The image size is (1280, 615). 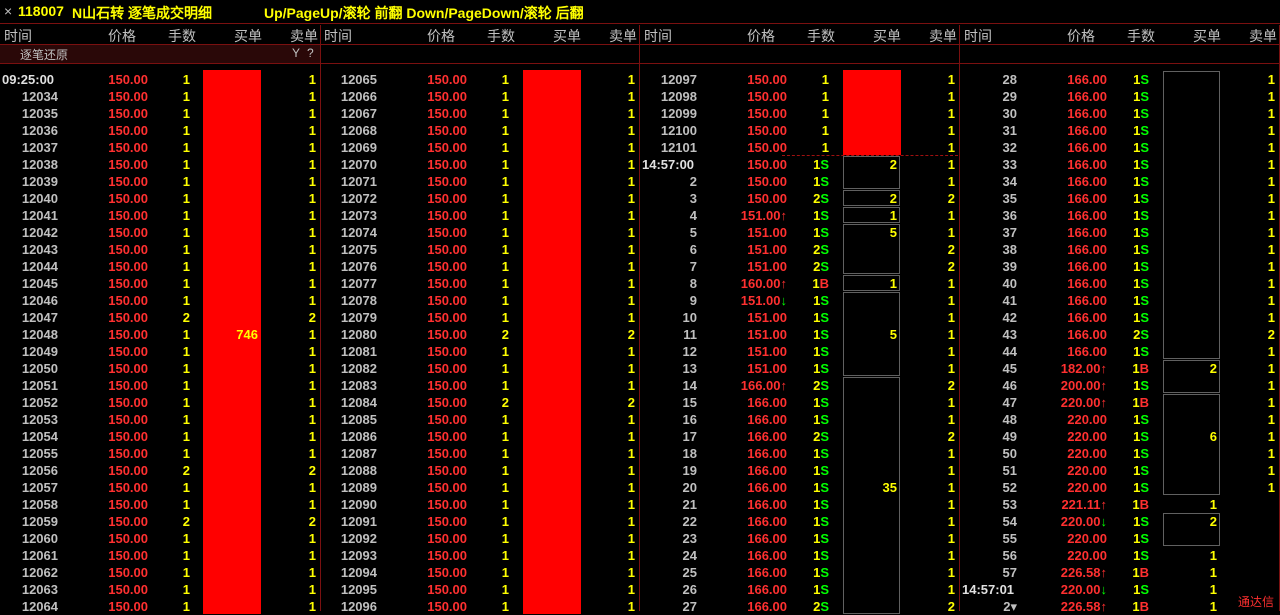 What do you see at coordinates (1119, 232) in the screenshot?
I see `tick-row: 37 166.00 1S 1` at bounding box center [1119, 232].